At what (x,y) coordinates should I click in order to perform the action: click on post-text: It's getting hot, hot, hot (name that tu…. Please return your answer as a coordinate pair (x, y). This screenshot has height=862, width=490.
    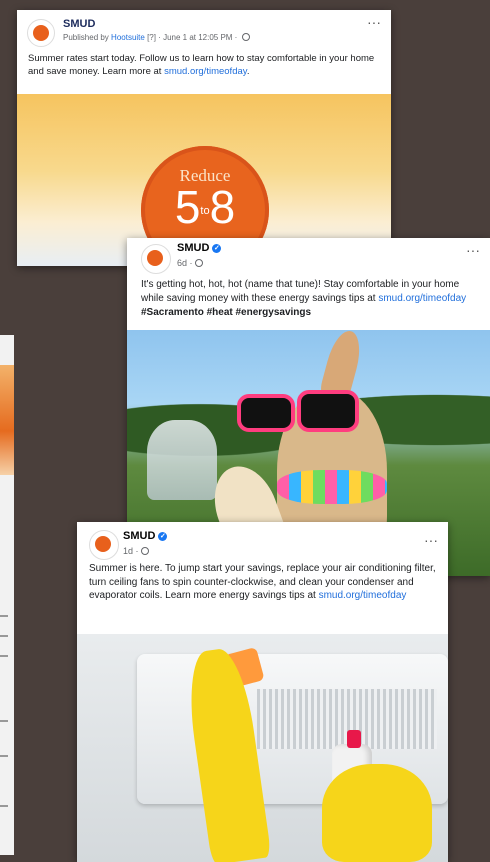
    Looking at the image, I should click on (308, 299).